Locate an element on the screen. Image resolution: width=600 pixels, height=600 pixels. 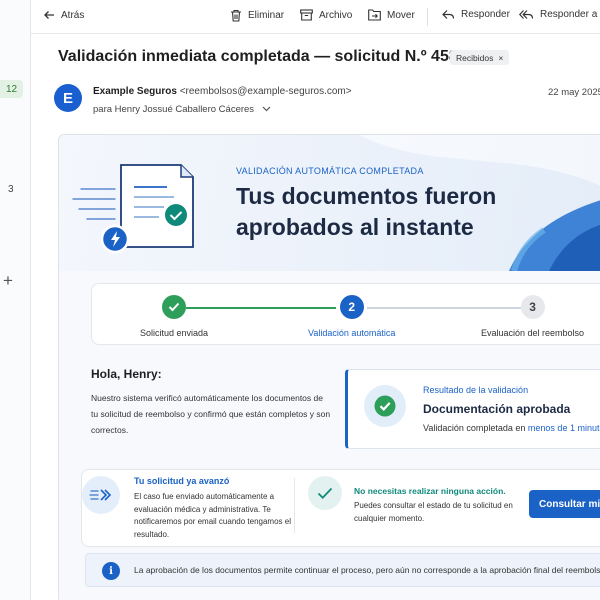
speed-lines-icon is located at coordinates (94, 204).